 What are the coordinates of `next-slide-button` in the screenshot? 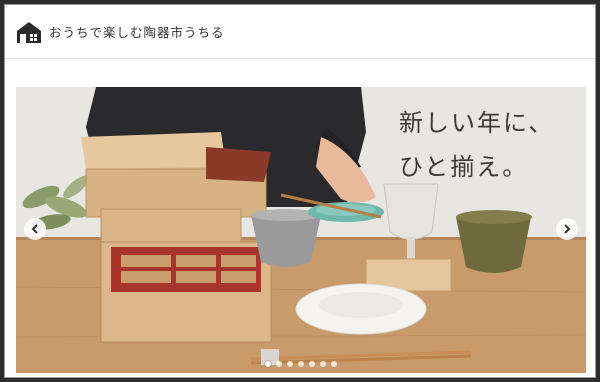 It's located at (567, 229).